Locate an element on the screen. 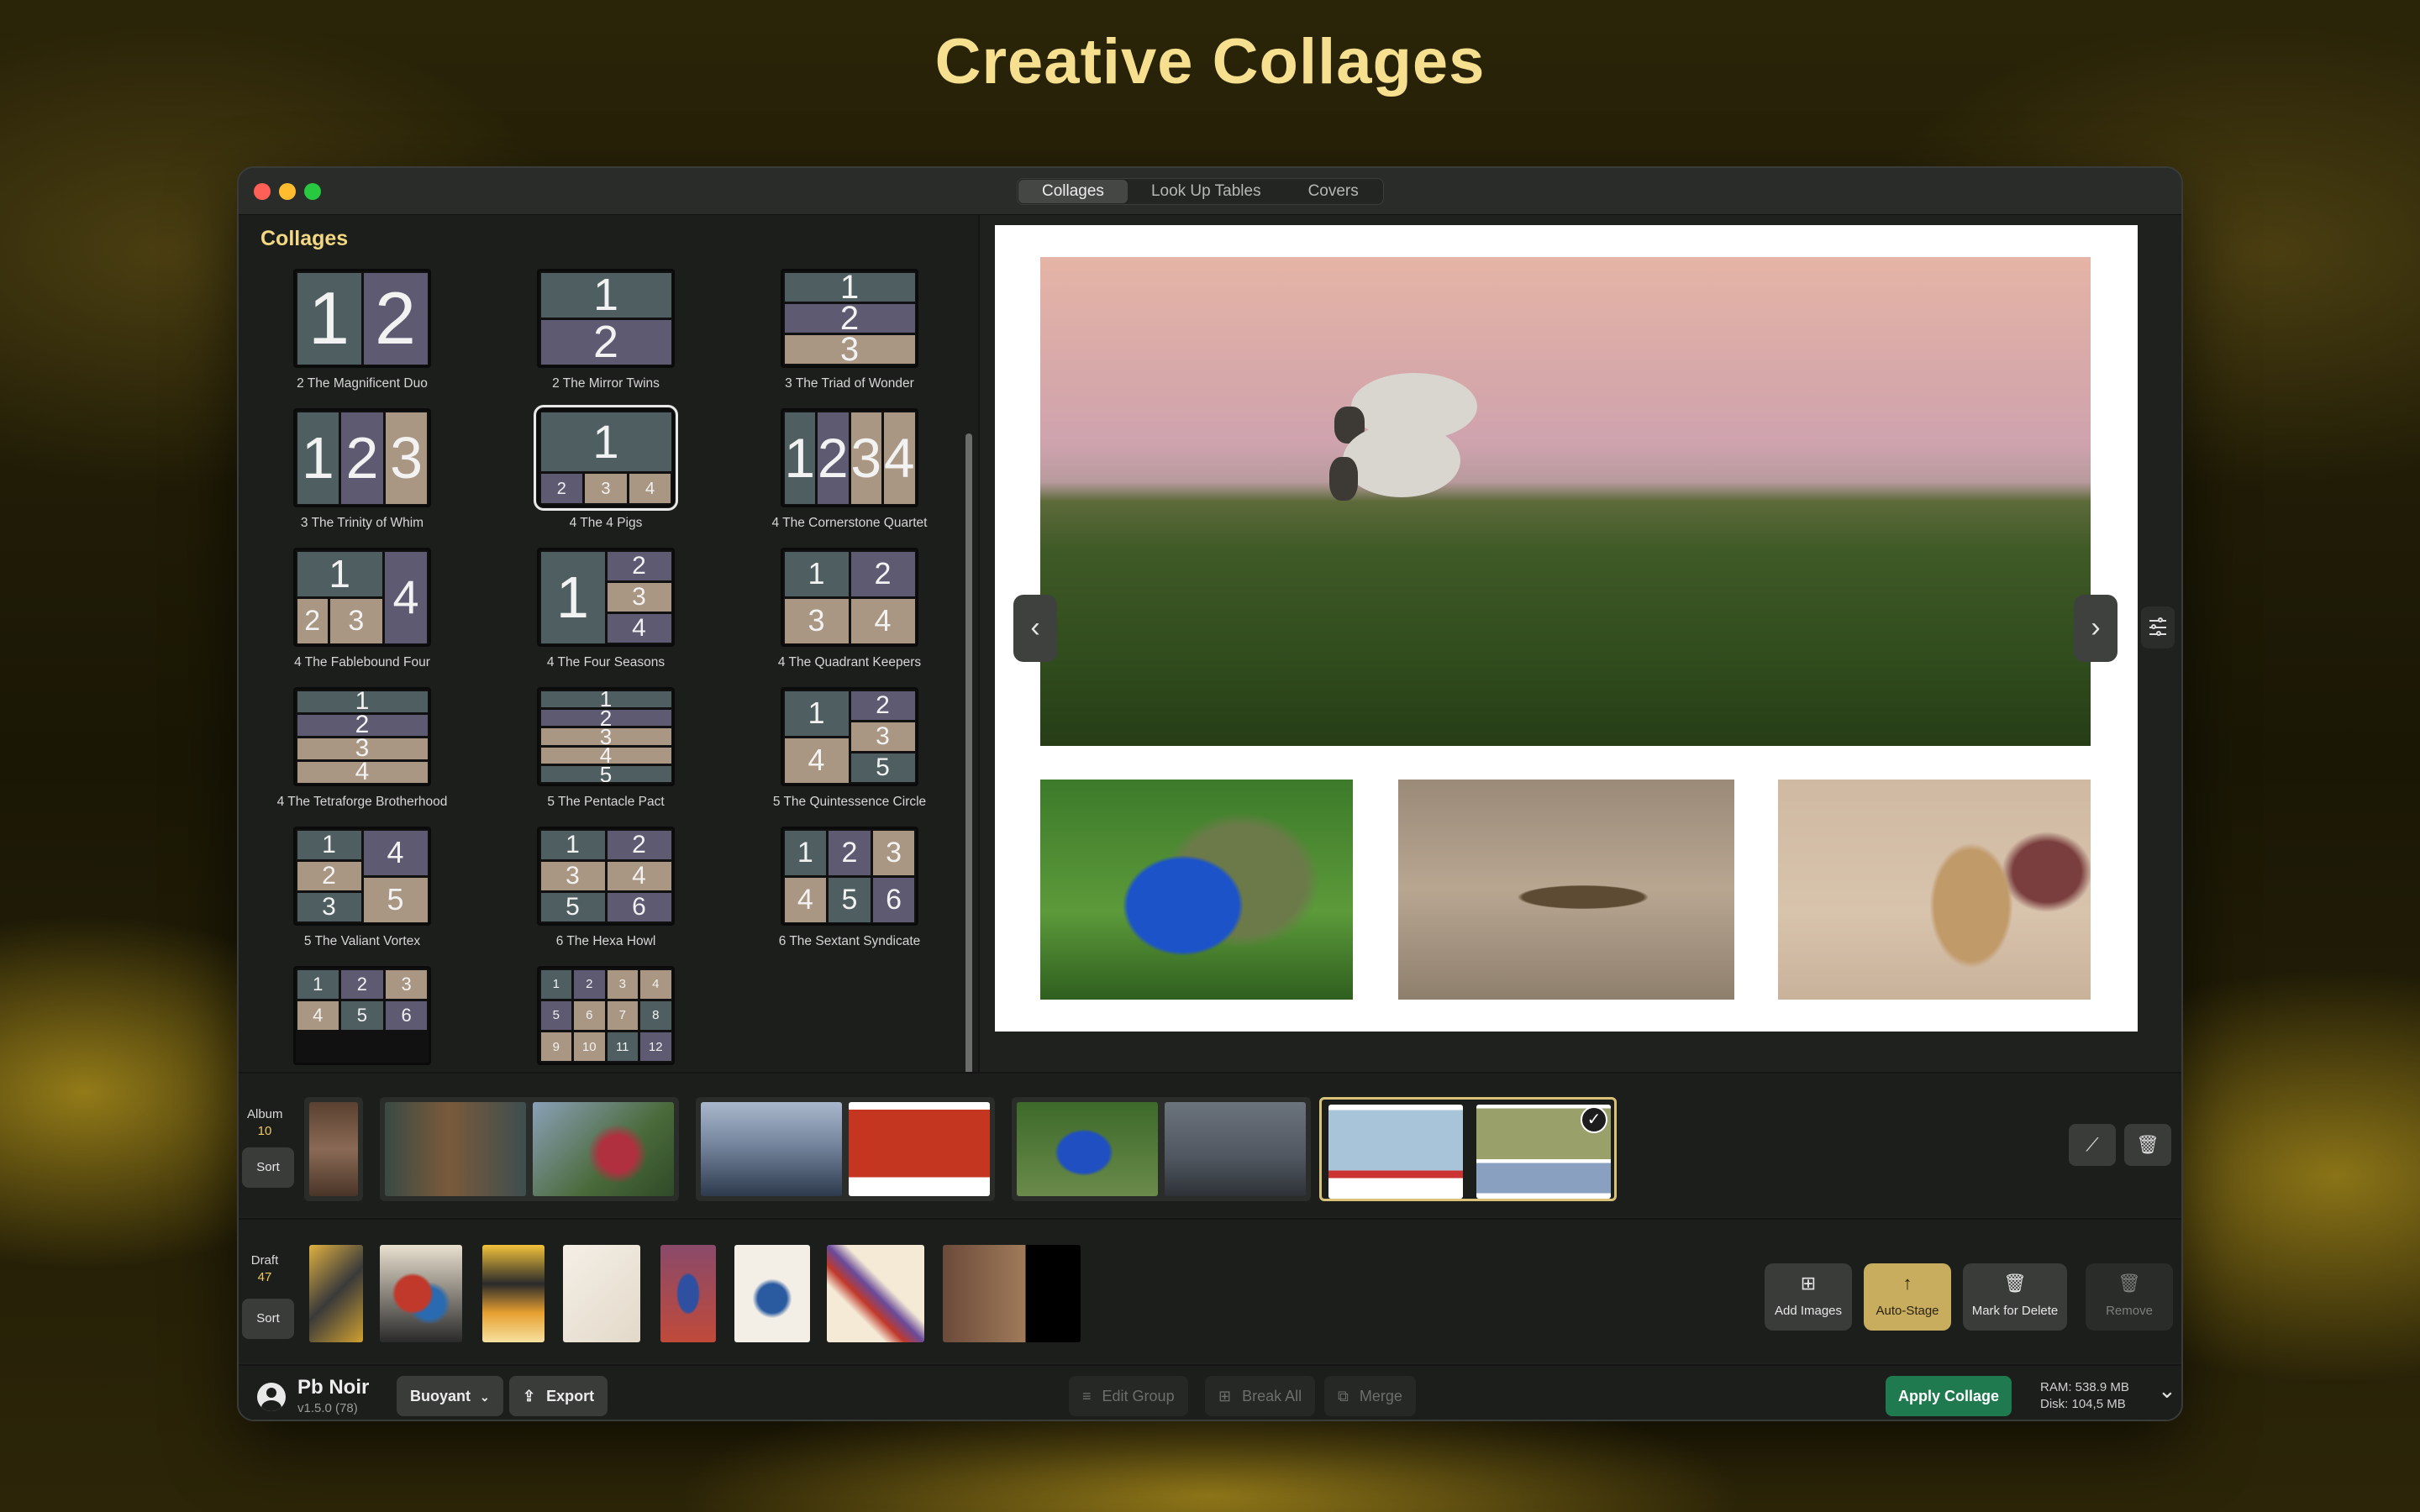 Image resolution: width=2420 pixels, height=1512 pixels. auto-stage-button: ↑ Auto-Stage is located at coordinates (1908, 1297).